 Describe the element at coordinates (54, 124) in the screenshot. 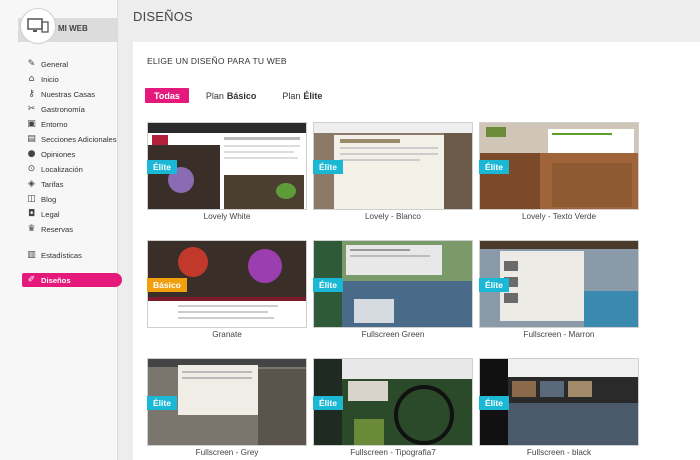

I see `sidebar-item-label: Entorno` at that location.